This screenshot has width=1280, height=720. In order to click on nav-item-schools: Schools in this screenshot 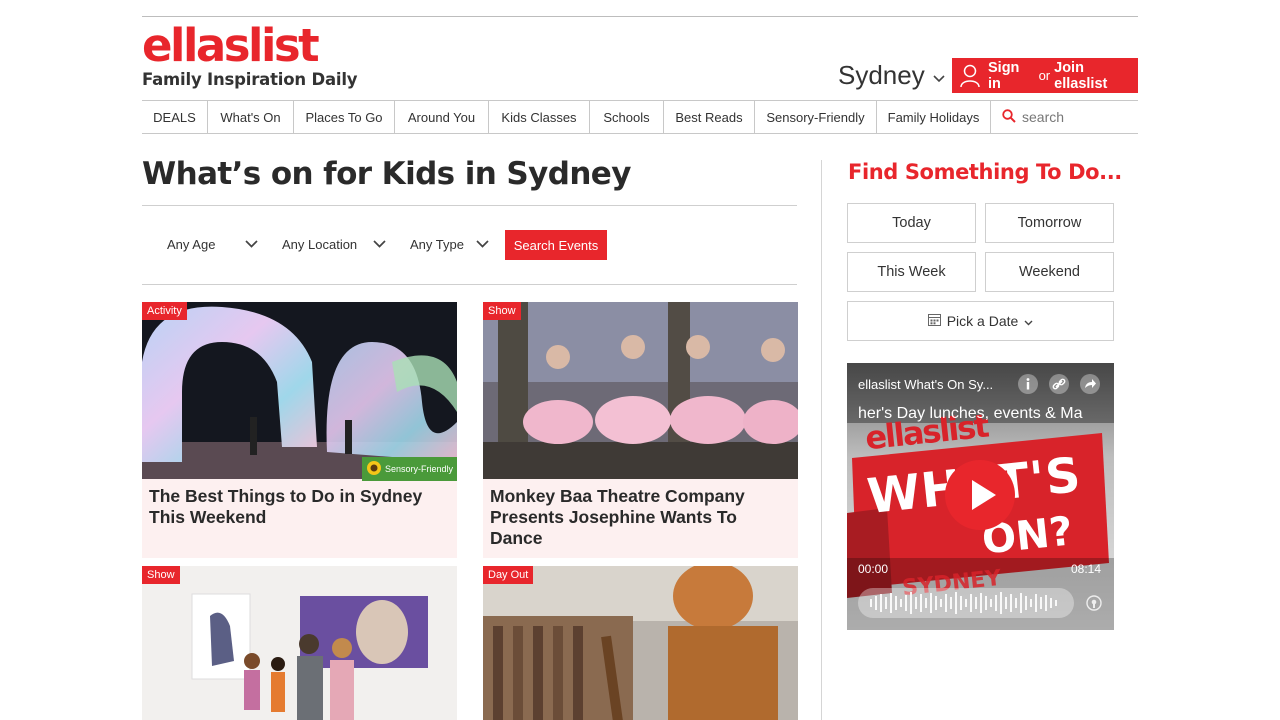, I will do `click(627, 117)`.